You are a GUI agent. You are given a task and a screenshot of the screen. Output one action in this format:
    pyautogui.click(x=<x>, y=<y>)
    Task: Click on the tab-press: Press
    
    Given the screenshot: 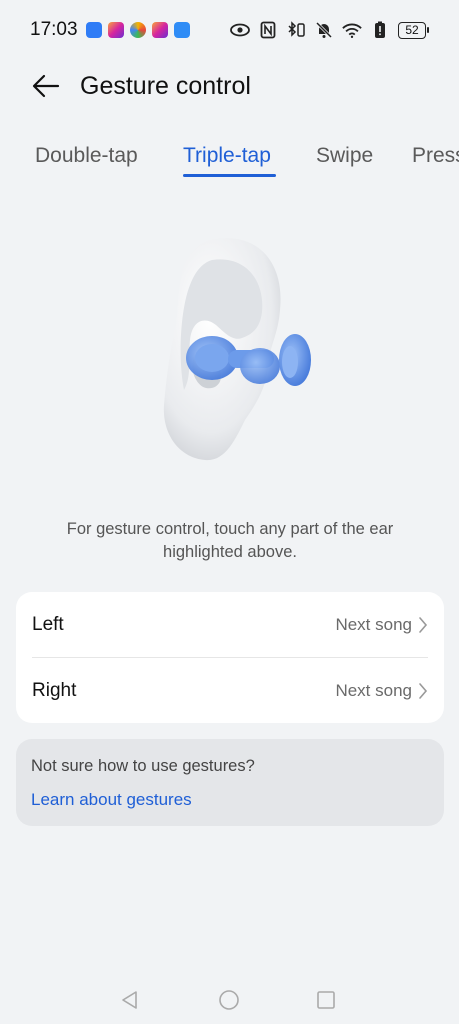 What is the action you would take?
    pyautogui.click(x=435, y=156)
    